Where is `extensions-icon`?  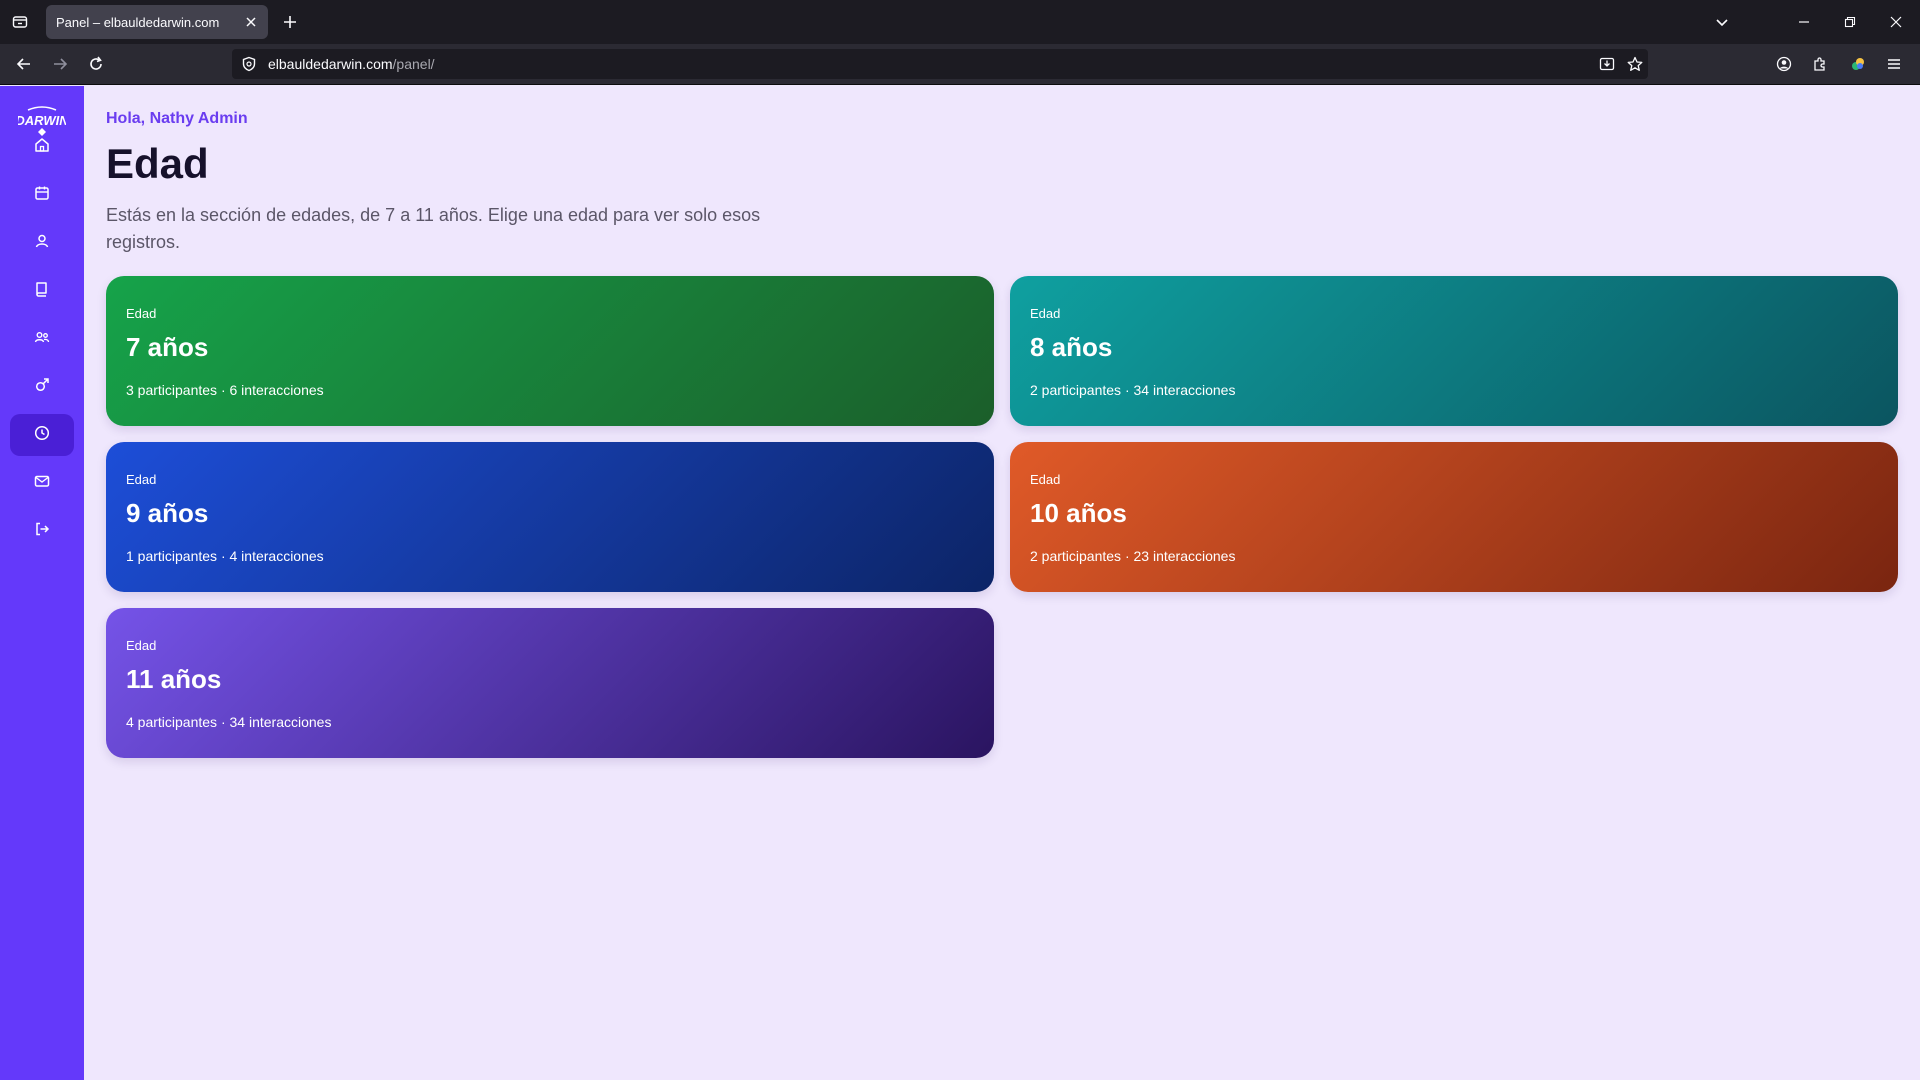 extensions-icon is located at coordinates (1820, 64).